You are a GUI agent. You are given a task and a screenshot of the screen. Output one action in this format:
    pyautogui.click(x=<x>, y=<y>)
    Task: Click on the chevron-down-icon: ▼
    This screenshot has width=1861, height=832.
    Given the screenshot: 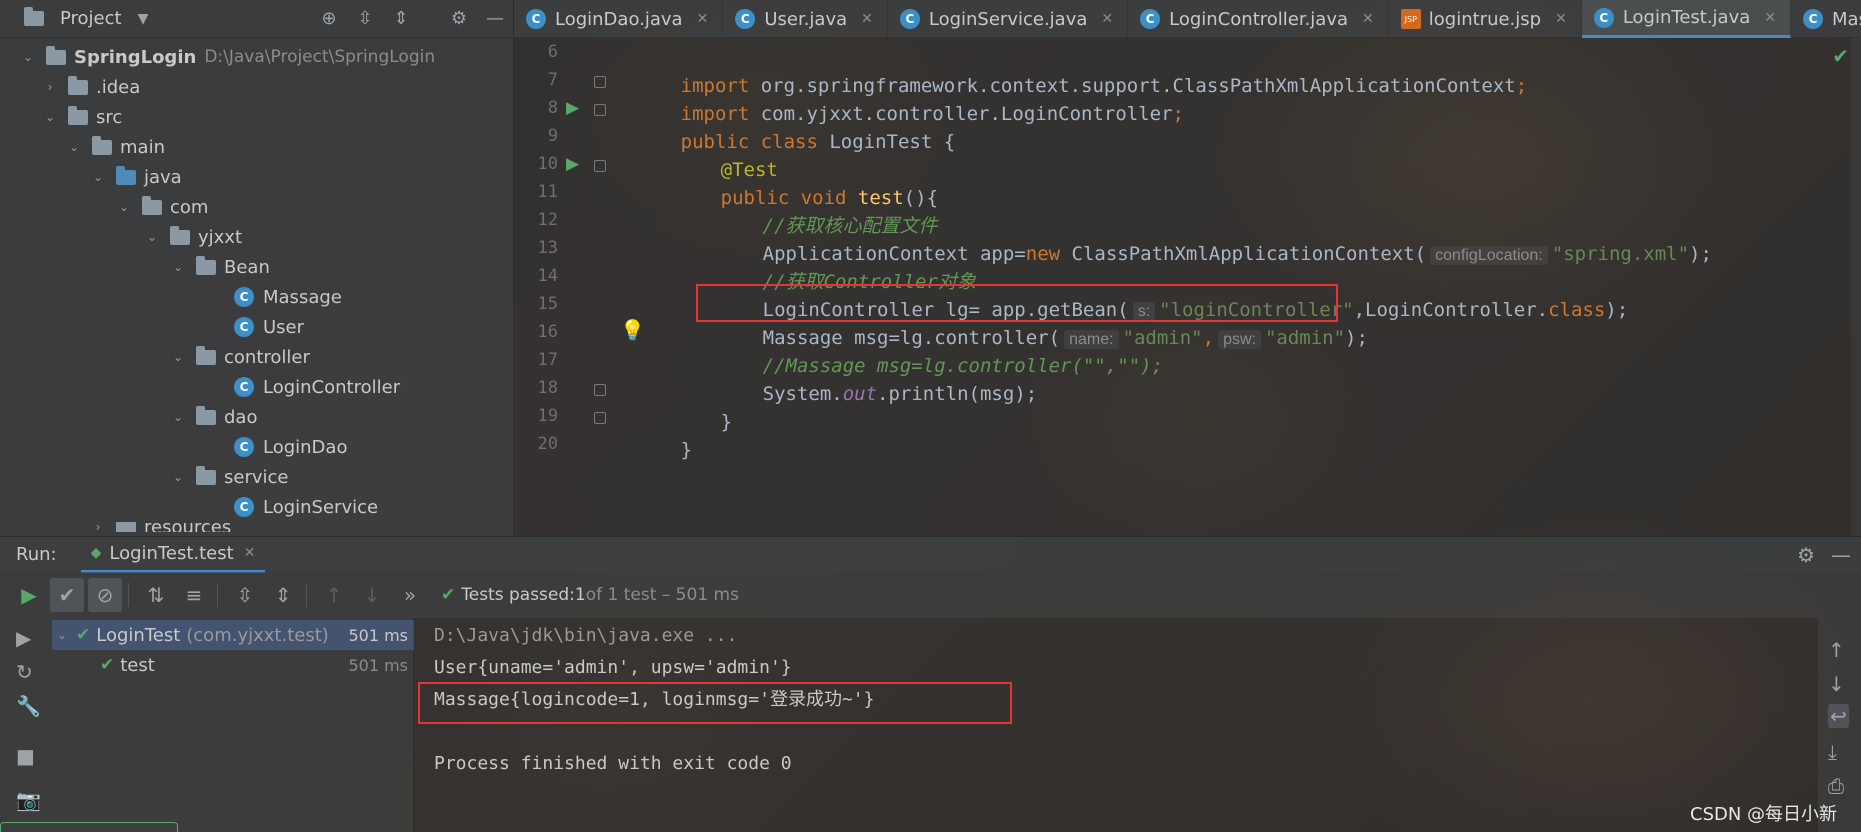 What is the action you would take?
    pyautogui.click(x=143, y=19)
    